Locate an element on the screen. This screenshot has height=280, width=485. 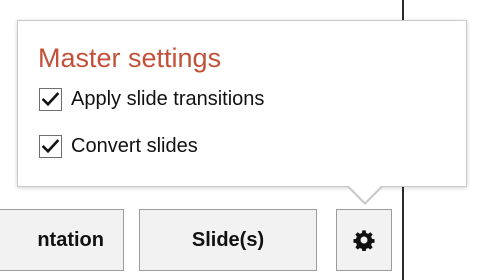
settings-button is located at coordinates (364, 240).